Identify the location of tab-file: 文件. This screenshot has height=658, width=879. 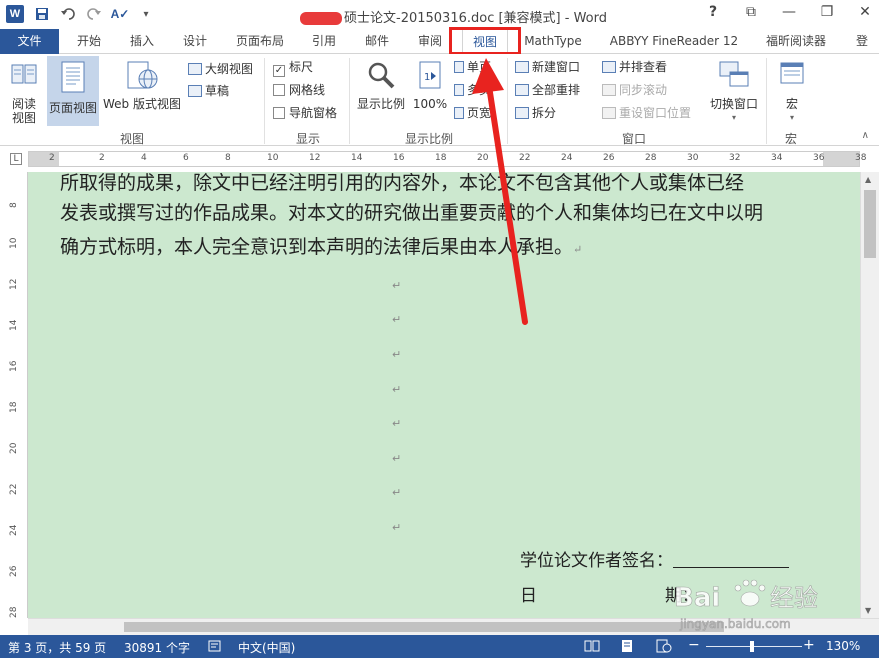
(29, 41).